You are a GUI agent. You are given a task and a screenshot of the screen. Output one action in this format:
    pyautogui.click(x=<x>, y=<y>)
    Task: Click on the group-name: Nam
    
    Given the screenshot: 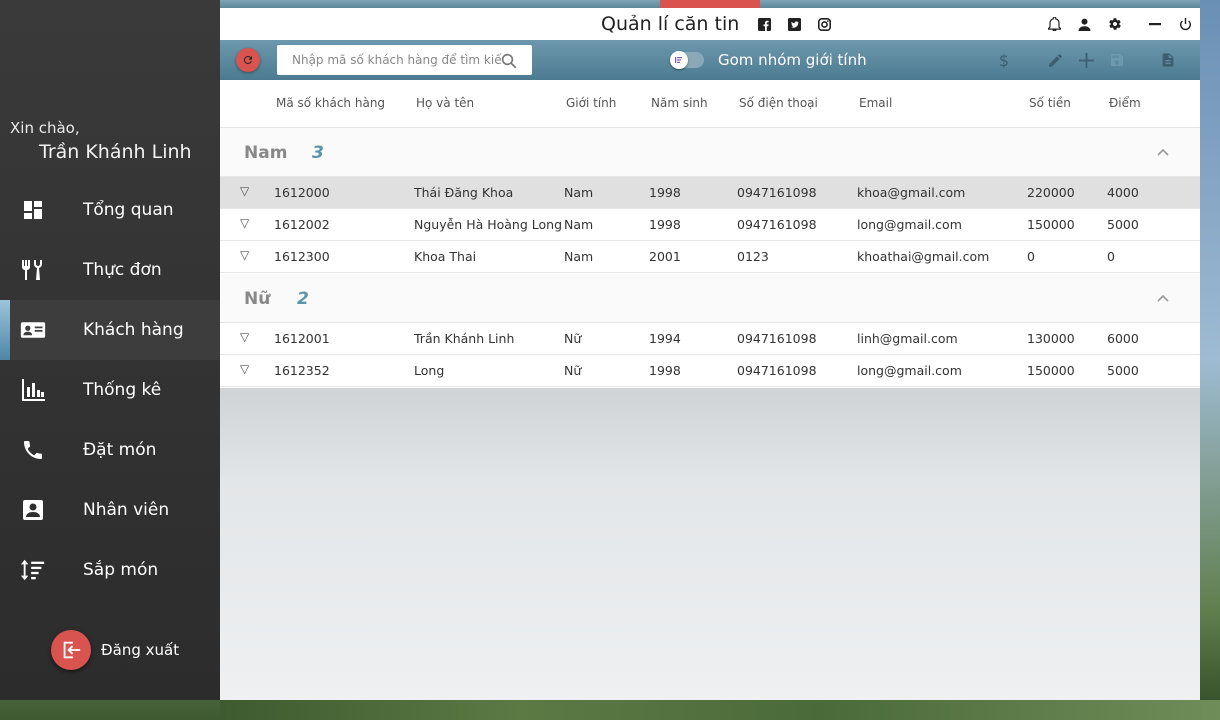 What is the action you would take?
    pyautogui.click(x=266, y=153)
    